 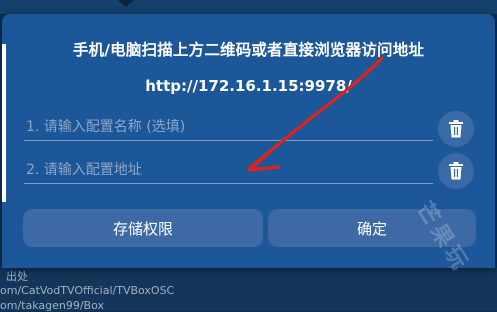 I want to click on dialog-instruction: 手机/电脑扫描上方二维码或者直接浏览器访问地址, so click(x=248, y=50).